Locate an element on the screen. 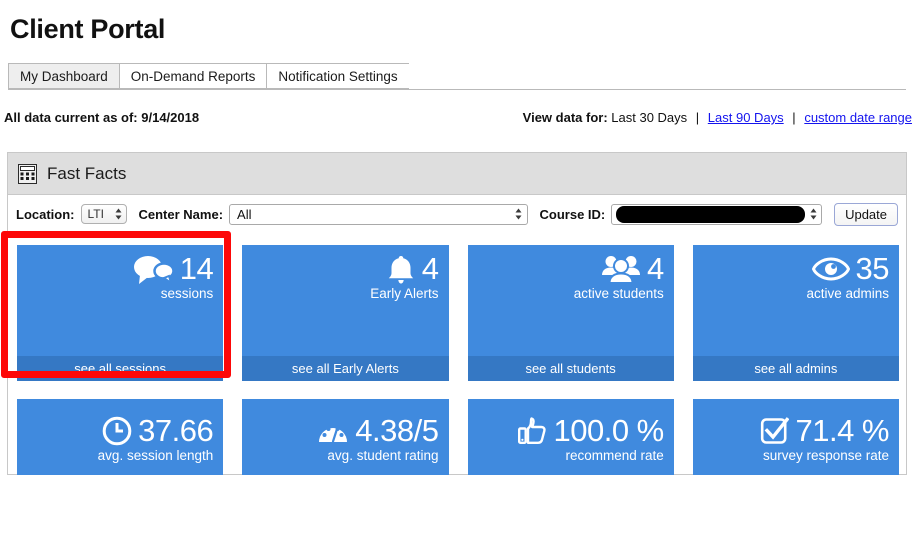  see-all-early-alerts-link: see all Early Alerts is located at coordinates (345, 368).